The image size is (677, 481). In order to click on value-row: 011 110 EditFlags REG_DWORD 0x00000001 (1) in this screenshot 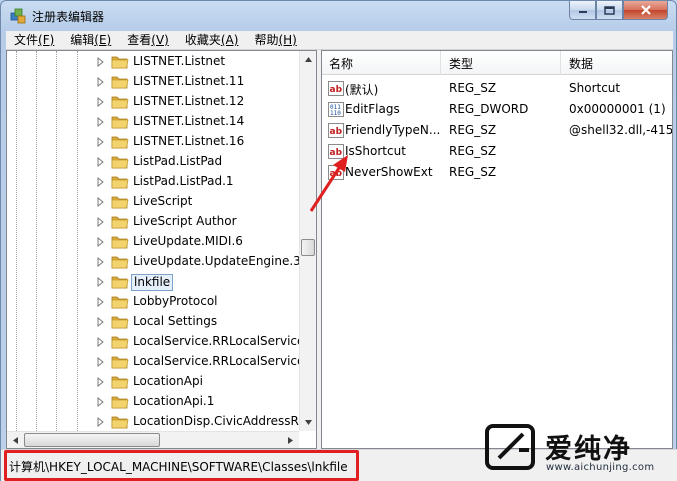, I will do `click(497, 109)`.